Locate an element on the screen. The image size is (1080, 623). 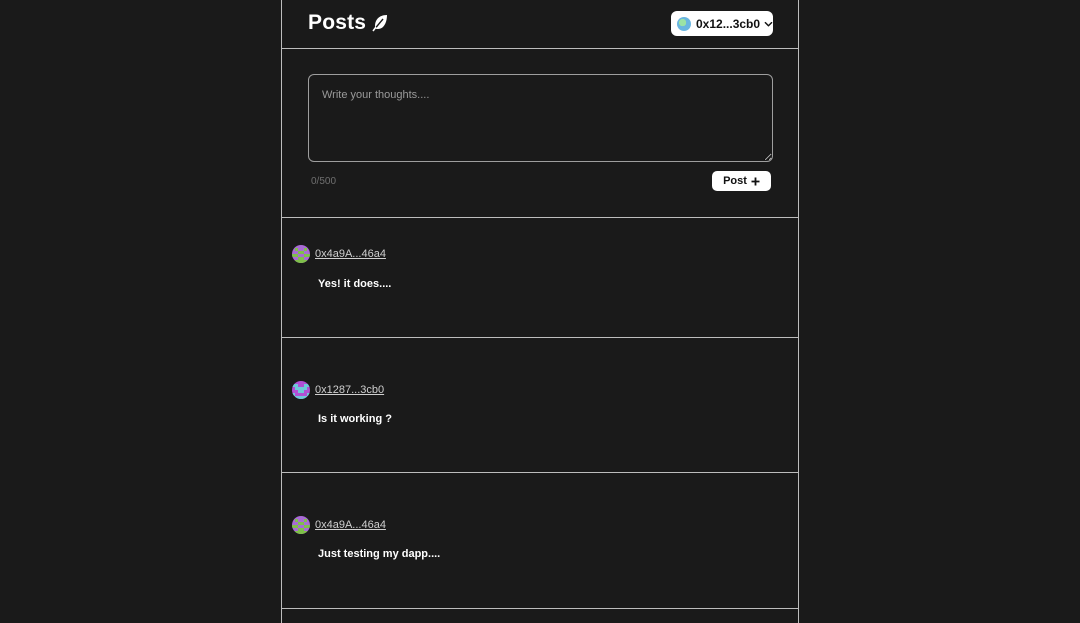
post-card: 0x1287...3cb0 Is it working ? is located at coordinates (540, 405).